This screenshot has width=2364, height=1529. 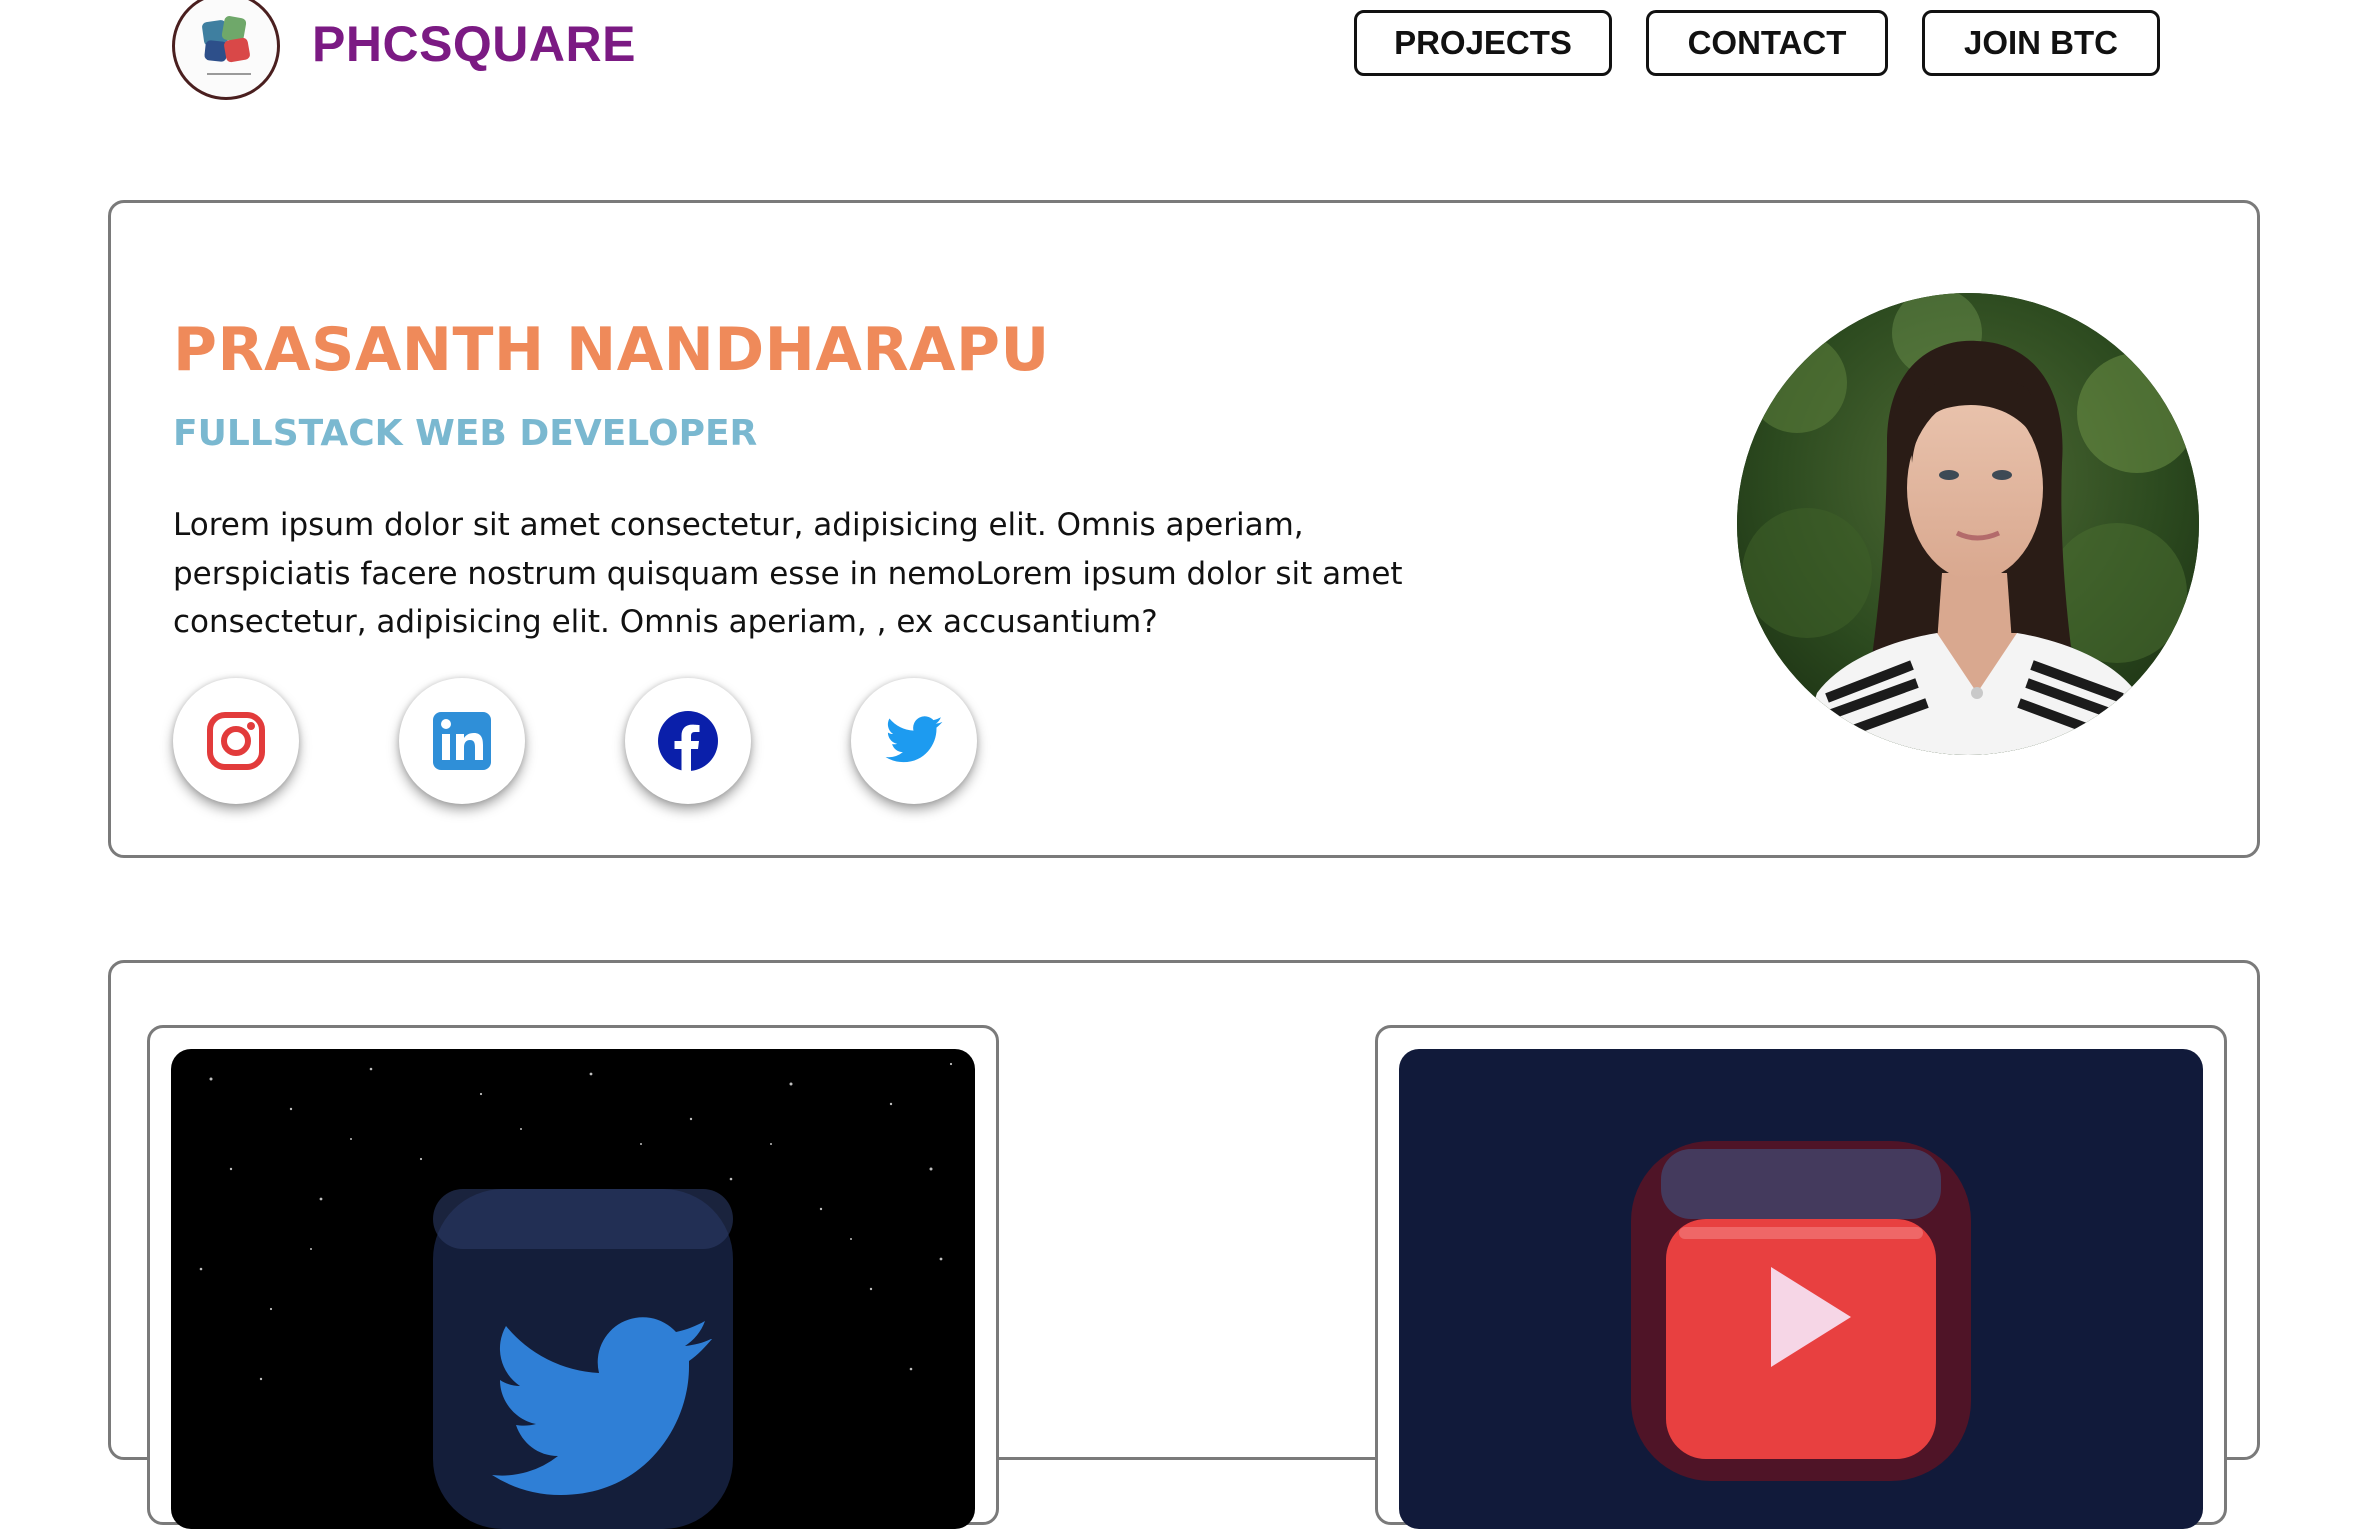 I want to click on profile-photo, so click(x=1968, y=524).